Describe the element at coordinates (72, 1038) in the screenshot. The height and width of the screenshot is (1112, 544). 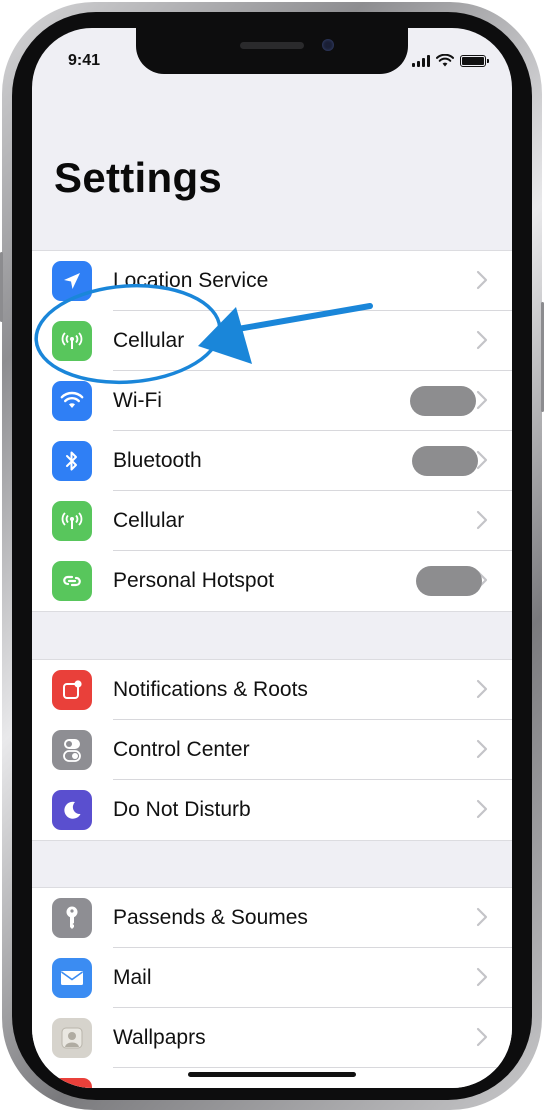
I see `wallpaper-icon` at that location.